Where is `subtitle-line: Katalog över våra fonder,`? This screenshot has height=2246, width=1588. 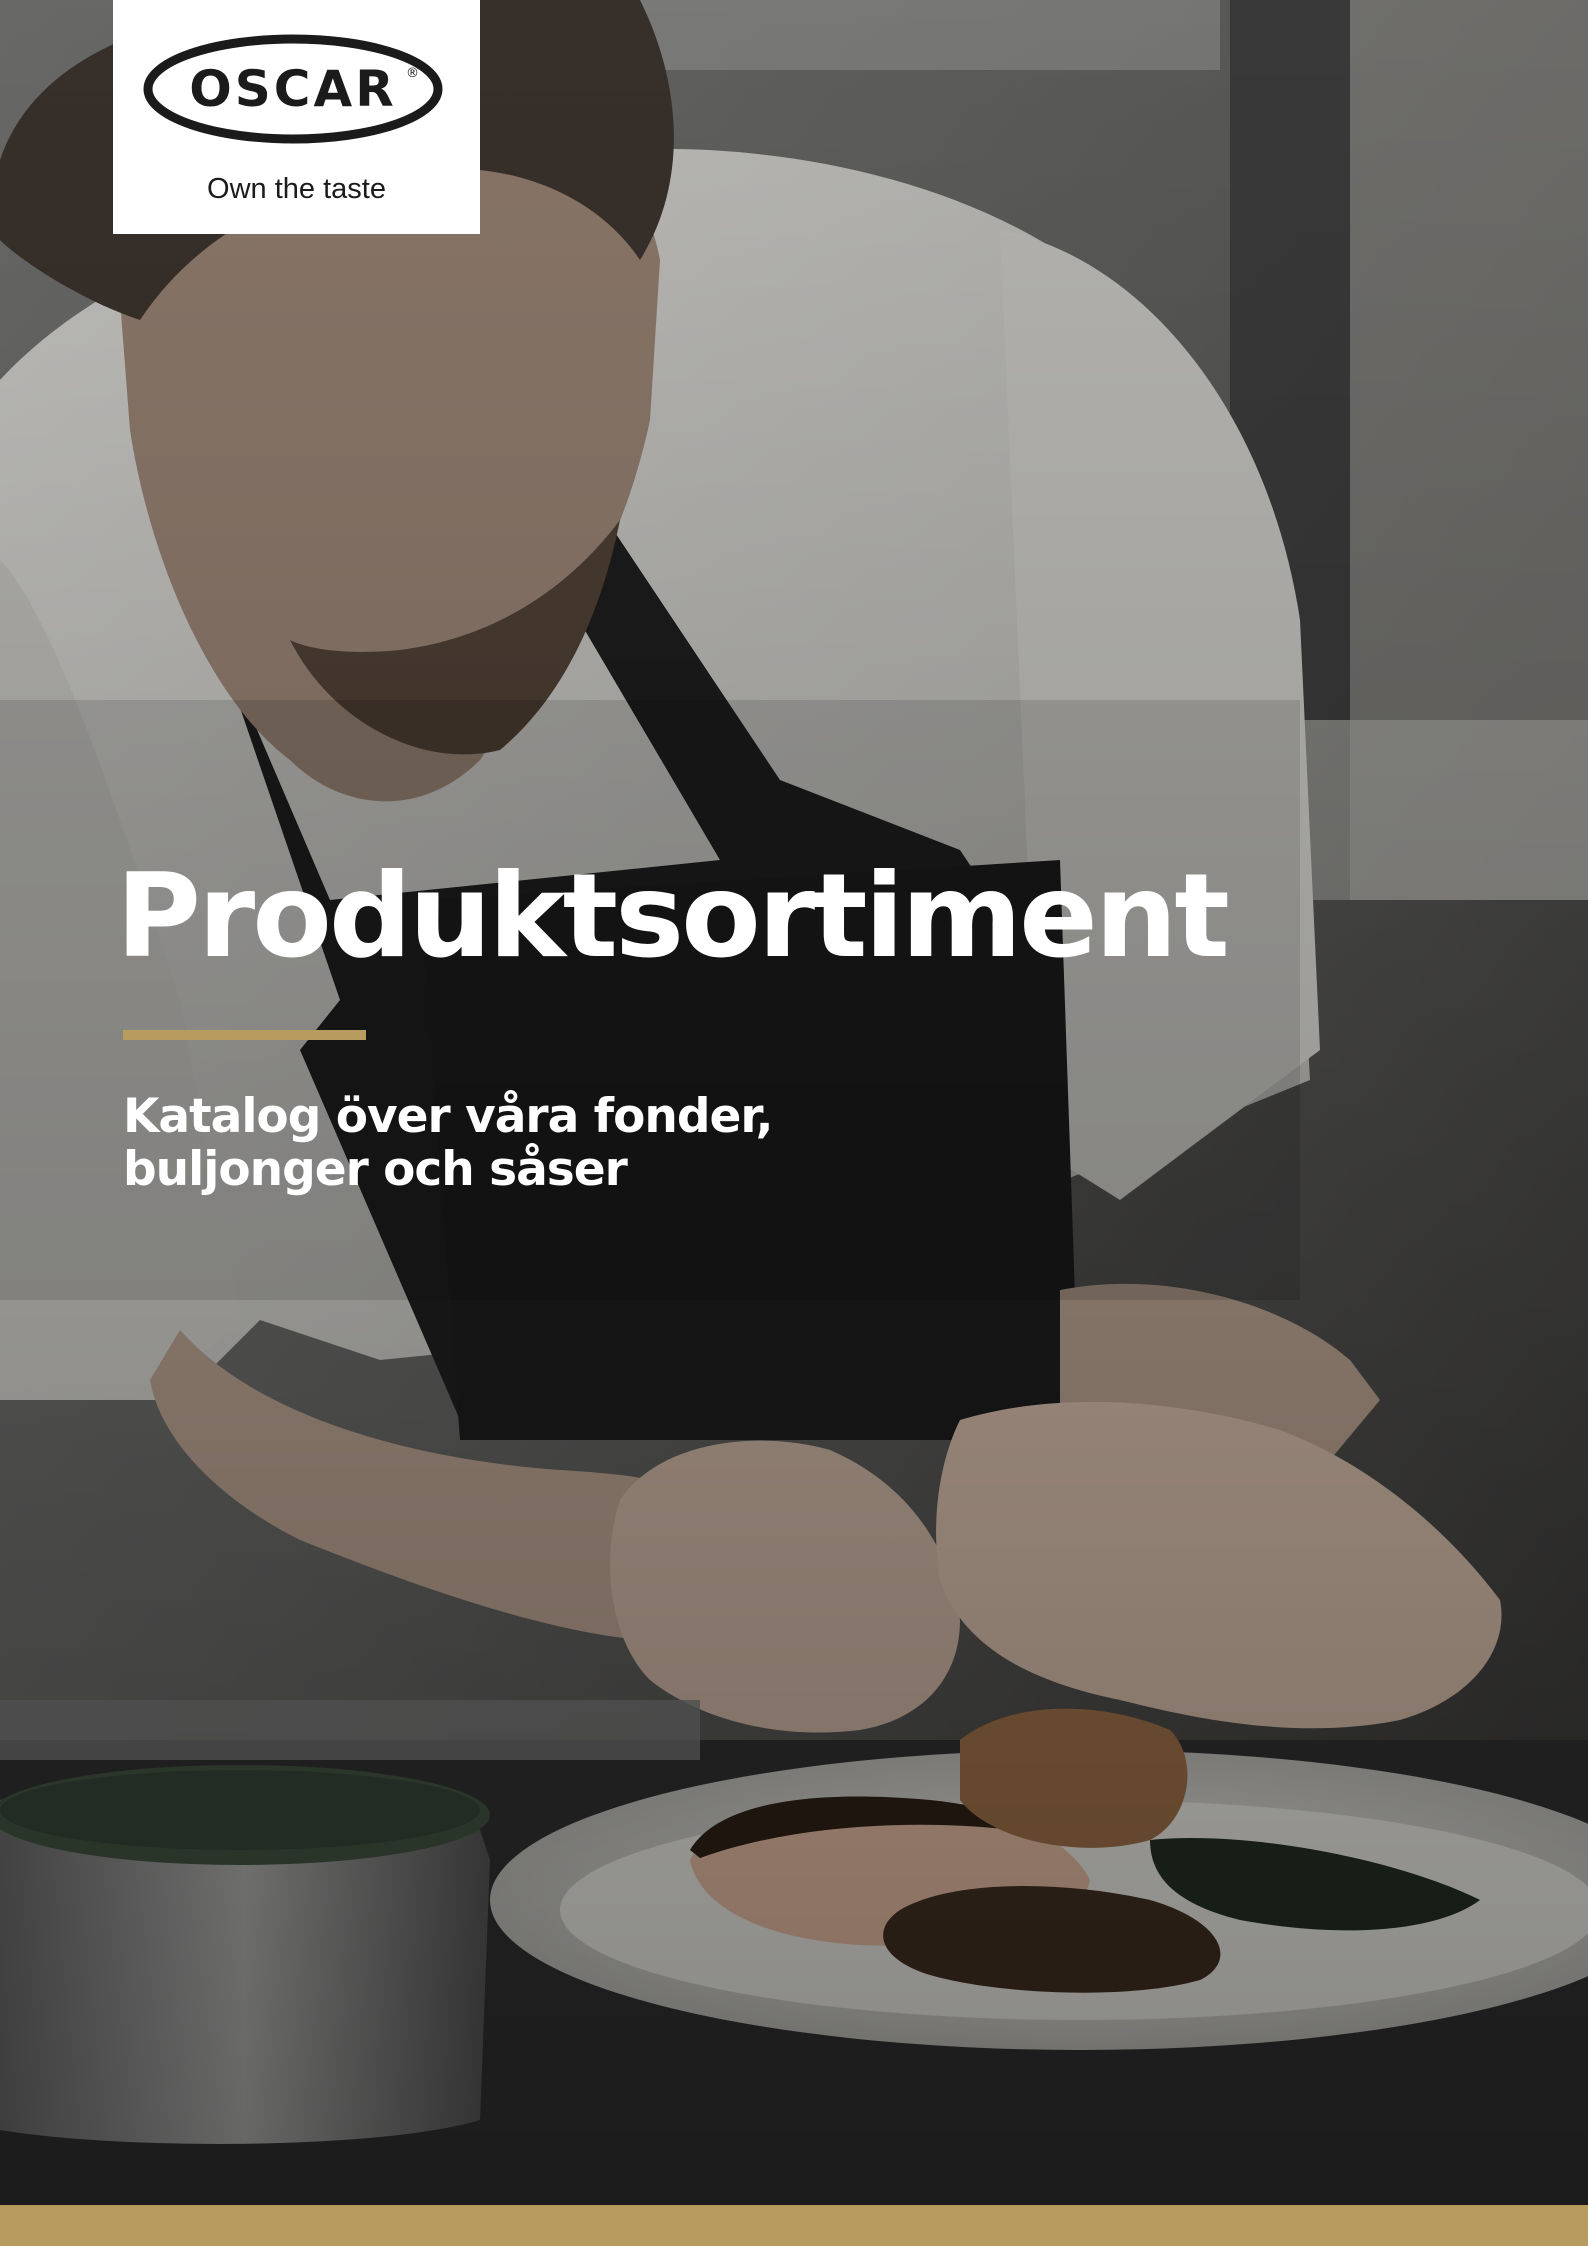 subtitle-line: Katalog över våra fonder, is located at coordinates (448, 1116).